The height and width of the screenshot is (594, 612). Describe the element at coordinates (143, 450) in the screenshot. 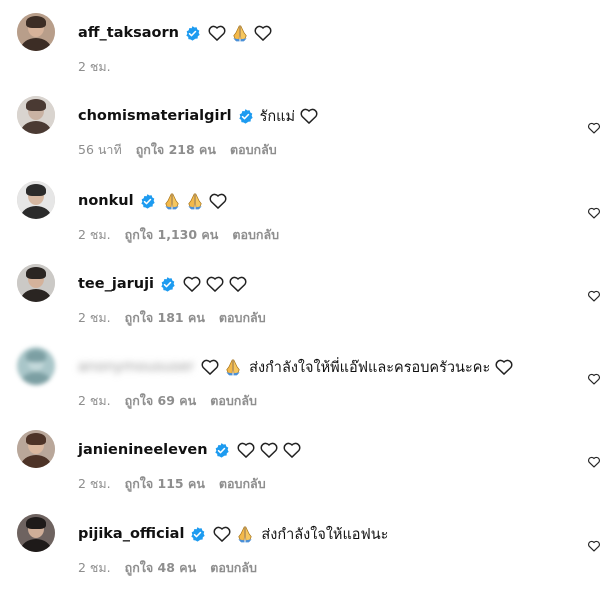

I see `username-link: janienineeleven` at that location.